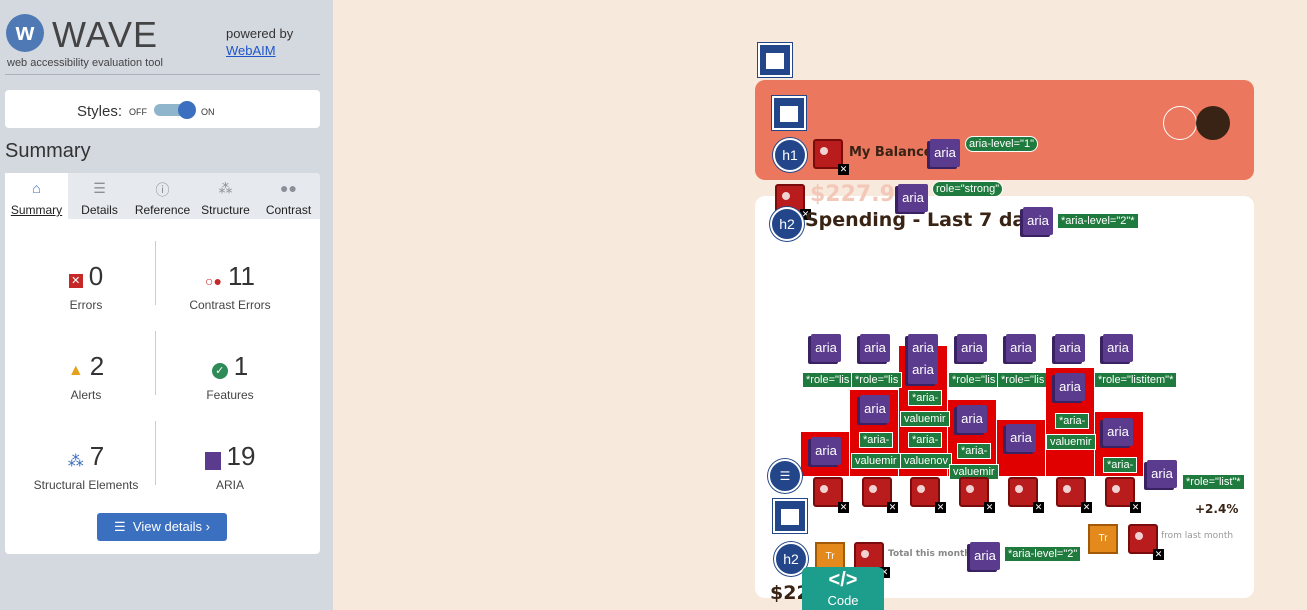  Describe the element at coordinates (1213, 482) in the screenshot. I see `role-list-tag: *role="list"*` at that location.